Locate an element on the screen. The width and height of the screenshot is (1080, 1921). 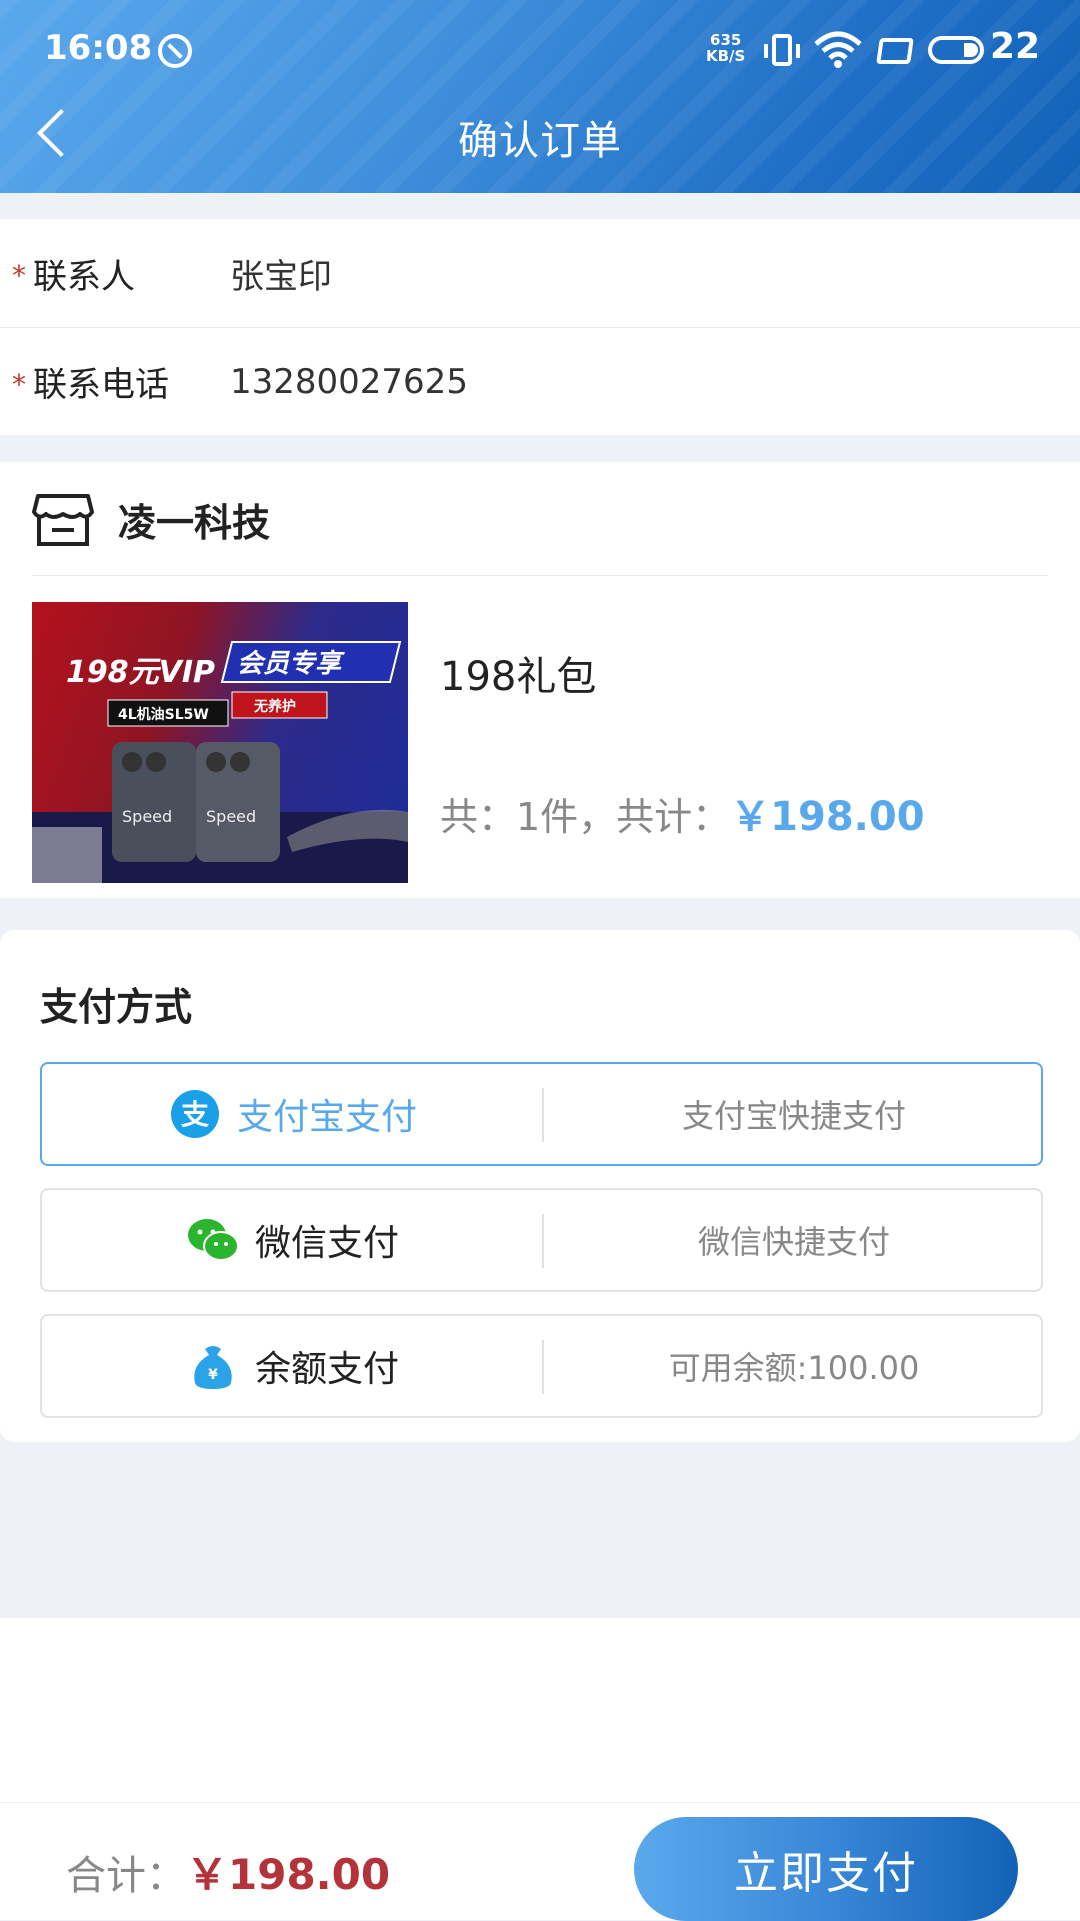
screen-icon is located at coordinates (895, 51).